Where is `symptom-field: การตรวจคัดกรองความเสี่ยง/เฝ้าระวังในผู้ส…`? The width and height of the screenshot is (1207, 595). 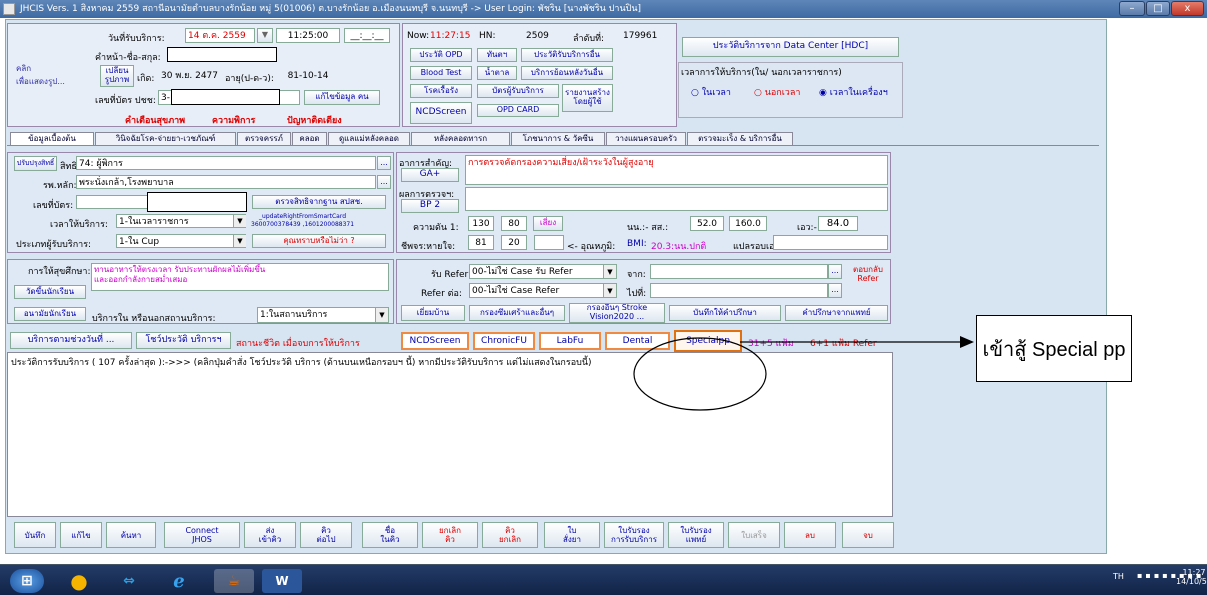 symptom-field: การตรวจคัดกรองความเสี่ยง/เฝ้าระวังในผู้ส… is located at coordinates (676, 170).